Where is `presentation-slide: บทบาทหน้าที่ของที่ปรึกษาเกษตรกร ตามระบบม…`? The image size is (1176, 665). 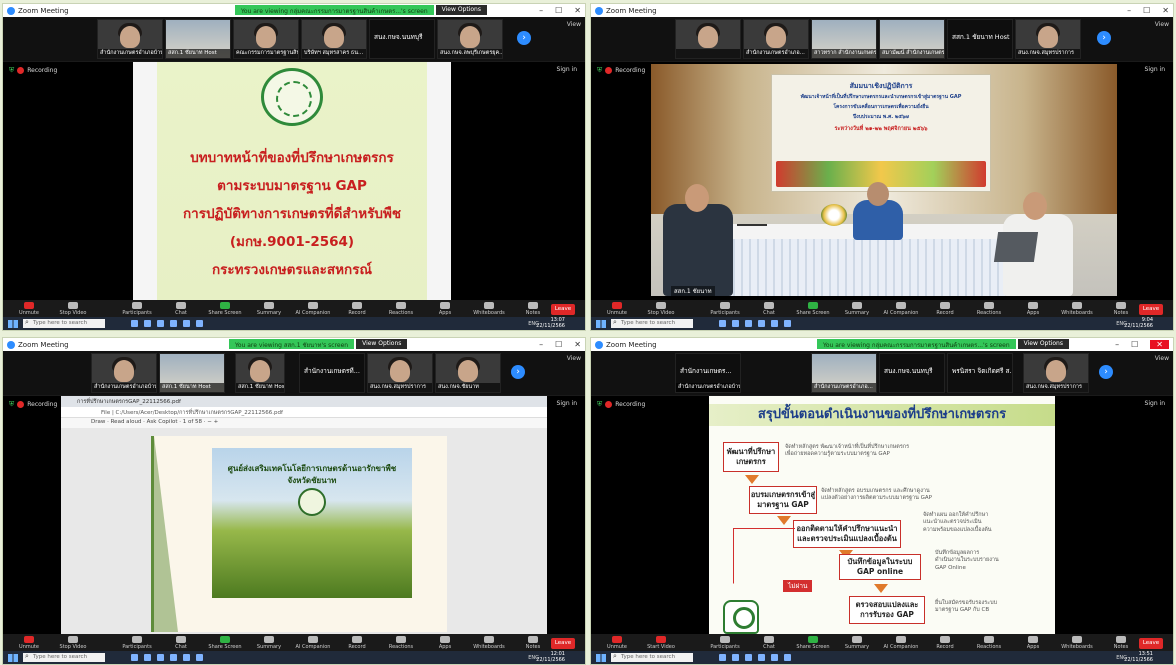
presentation-slide: บทบาทหน้าที่ของที่ปรึกษาเกษตรกร ตามระบบม… is located at coordinates (292, 181).